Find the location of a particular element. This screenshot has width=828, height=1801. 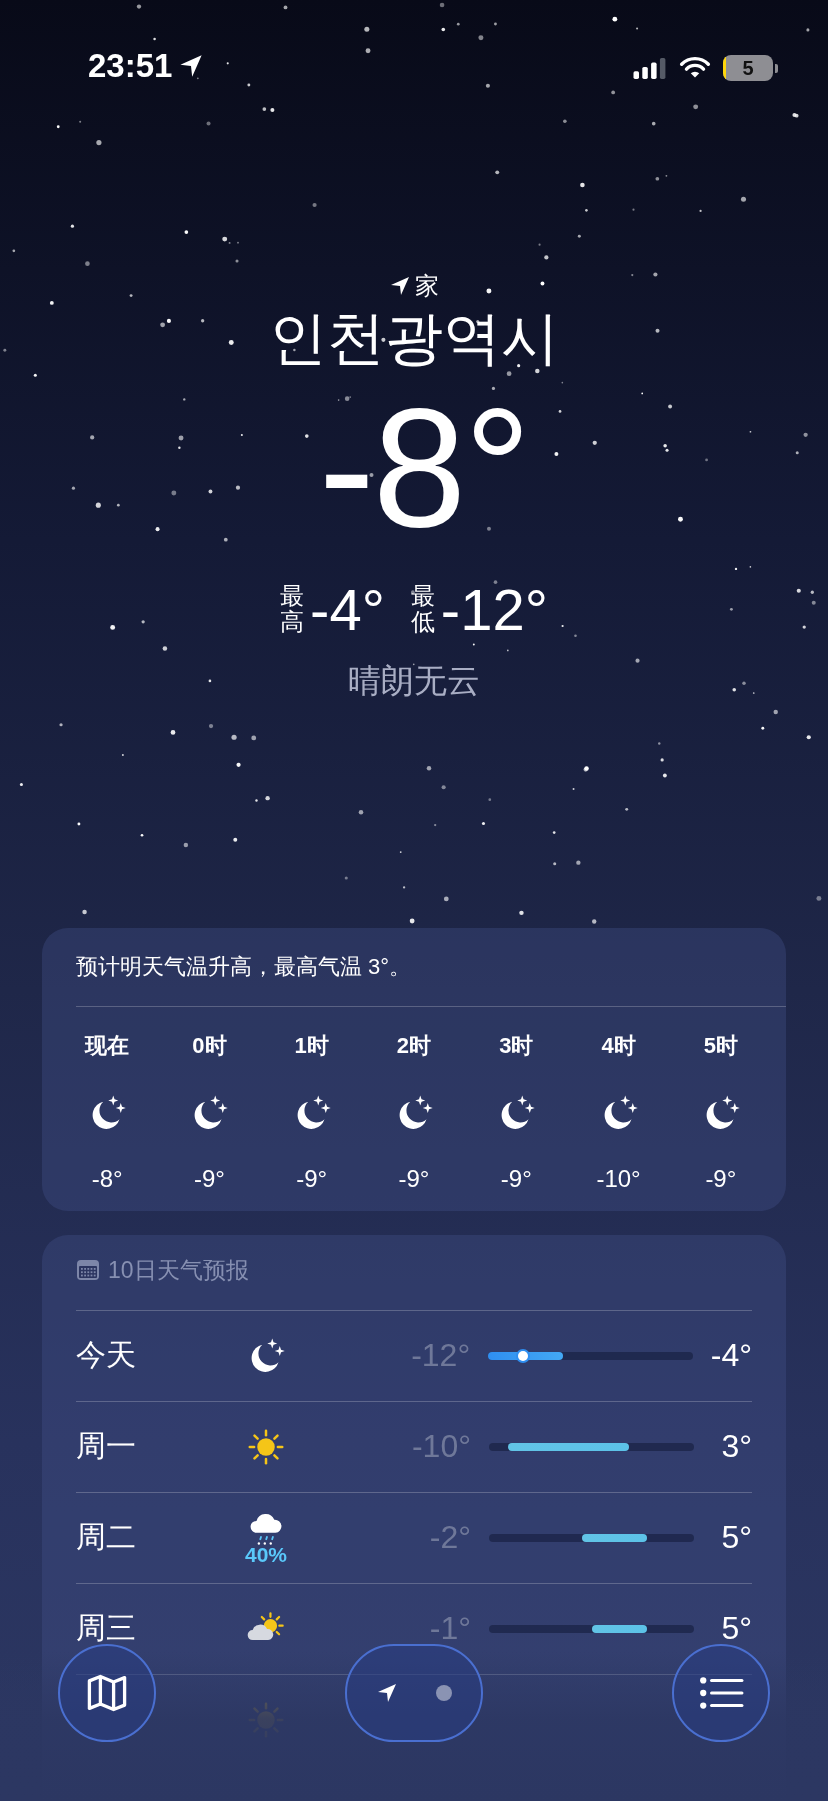

hour-temperature: -10° is located at coordinates (618, 1178).